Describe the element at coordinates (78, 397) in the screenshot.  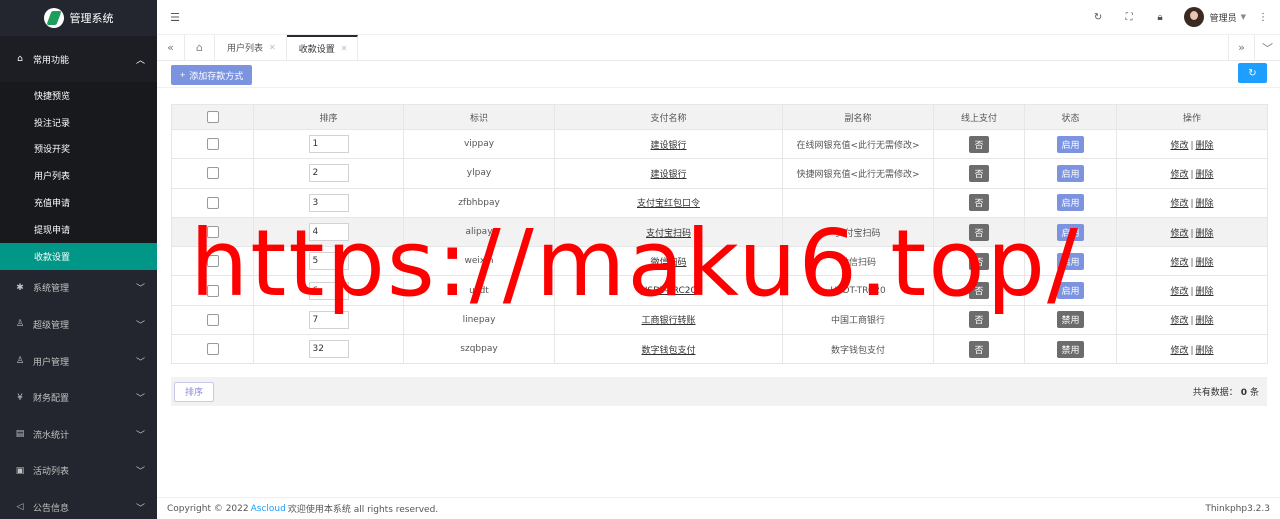
I see `sidebar-group: ¥ 财务配置 ﹀` at that location.